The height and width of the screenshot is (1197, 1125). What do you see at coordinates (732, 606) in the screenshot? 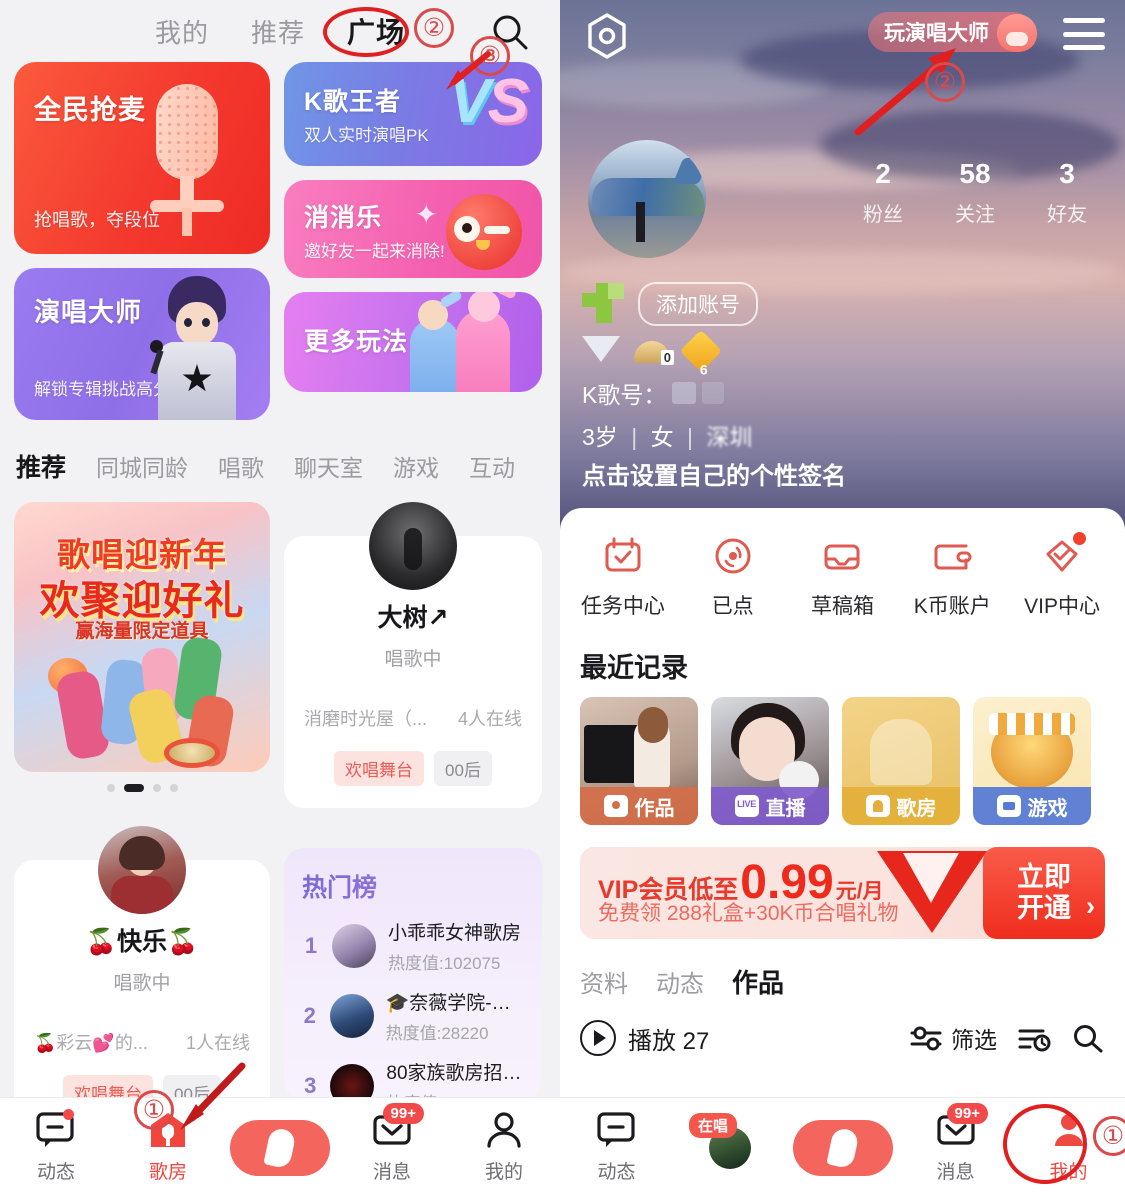
I see `quick-action-label: 已点` at bounding box center [732, 606].